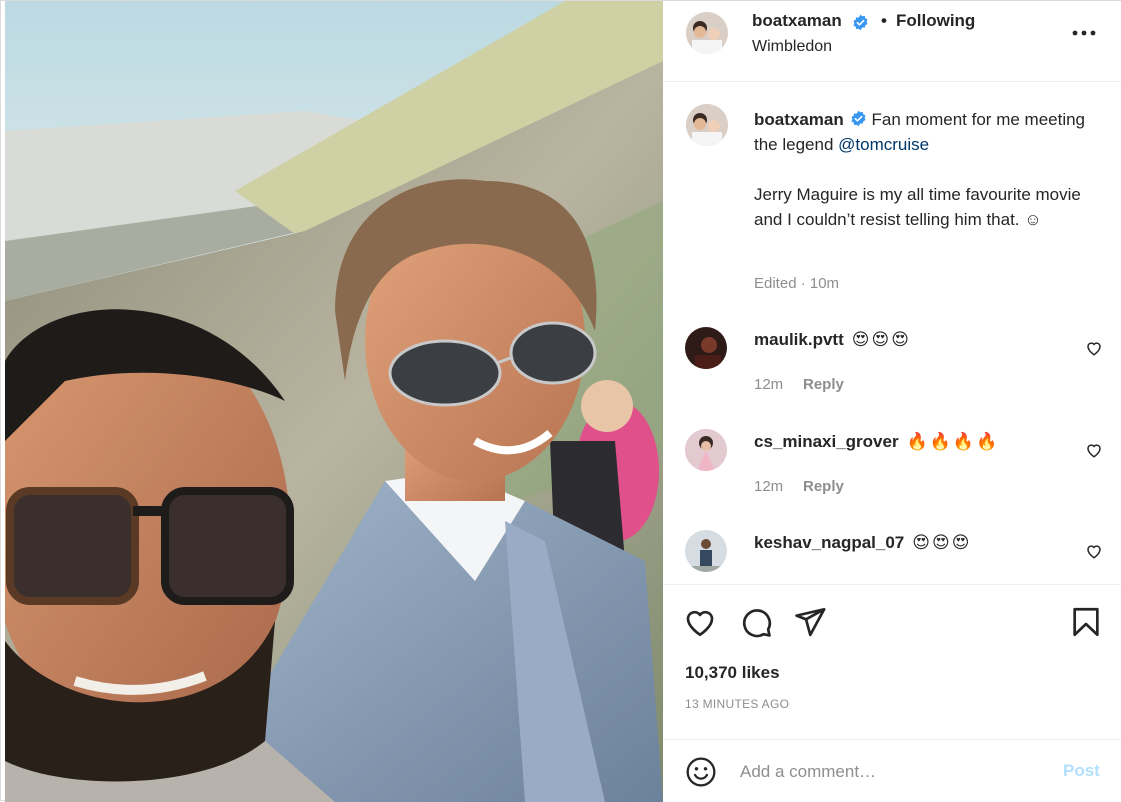  What do you see at coordinates (892, 375) in the screenshot?
I see `comment-item: maulik.pvtt 😍😍😍 12m Reply` at bounding box center [892, 375].